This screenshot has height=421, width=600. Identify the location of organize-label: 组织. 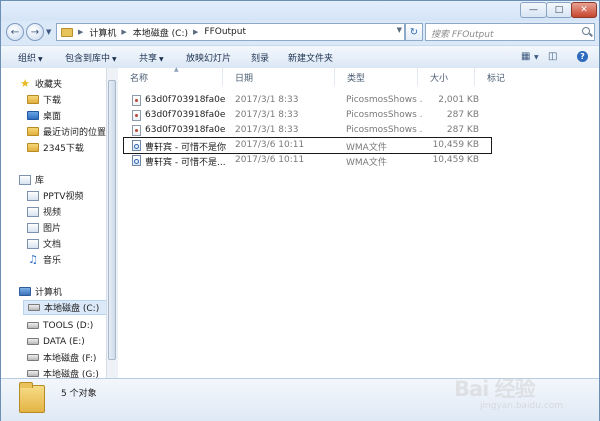
(27, 59).